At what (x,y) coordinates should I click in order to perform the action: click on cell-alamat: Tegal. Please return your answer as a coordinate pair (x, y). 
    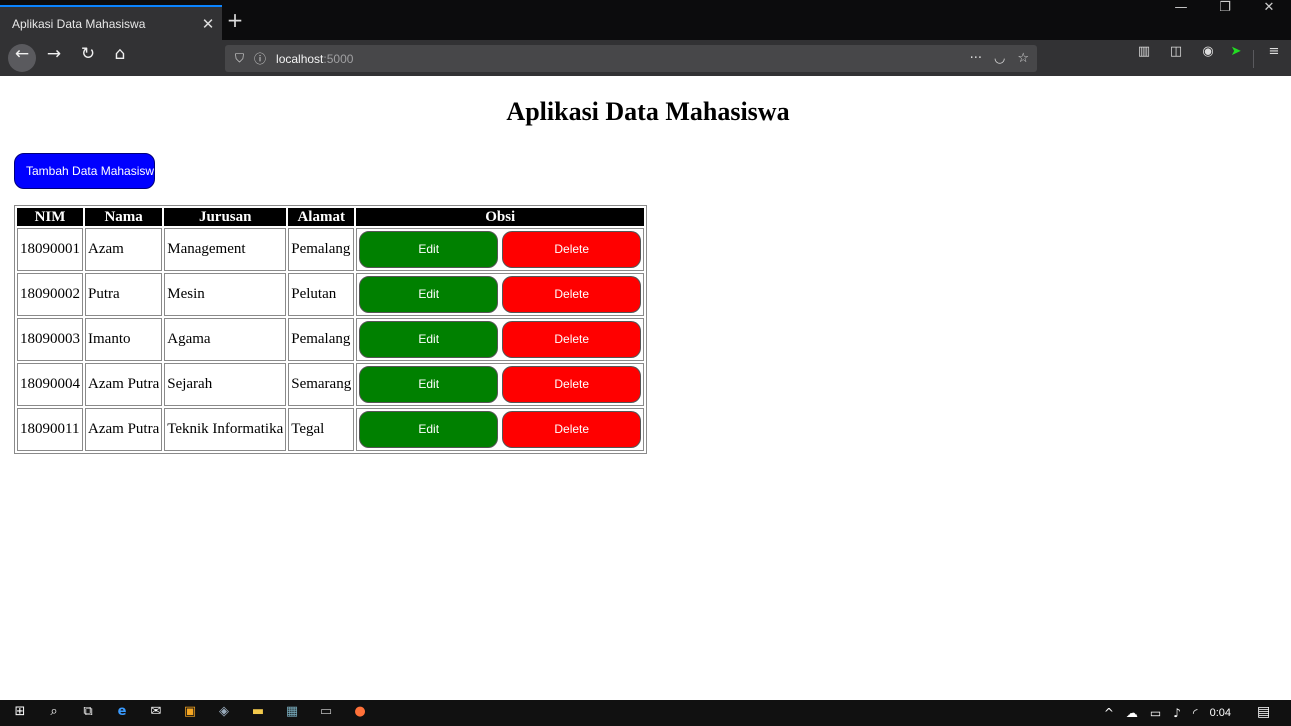
    Looking at the image, I should click on (321, 429).